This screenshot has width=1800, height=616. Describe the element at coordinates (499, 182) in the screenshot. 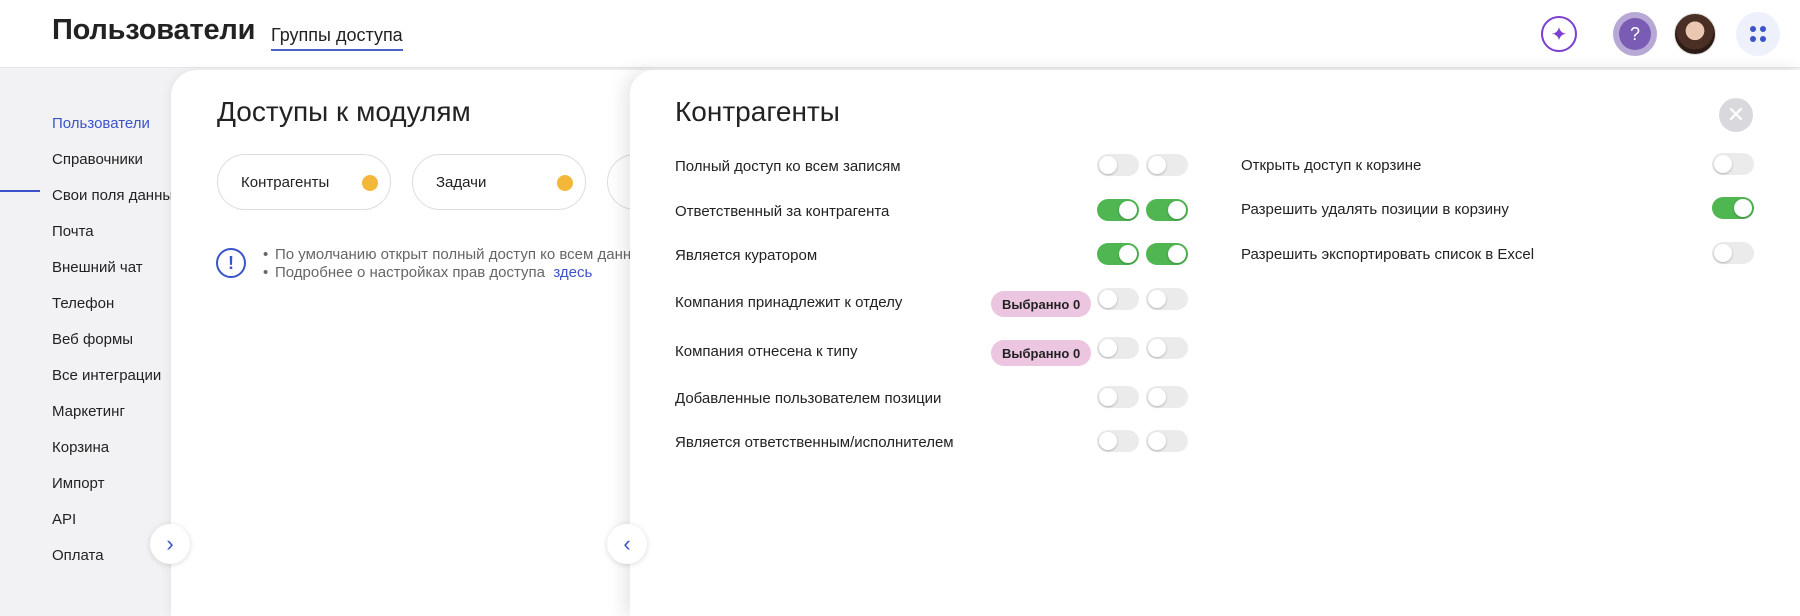

I see `module-pill-tasks: Задачи` at that location.